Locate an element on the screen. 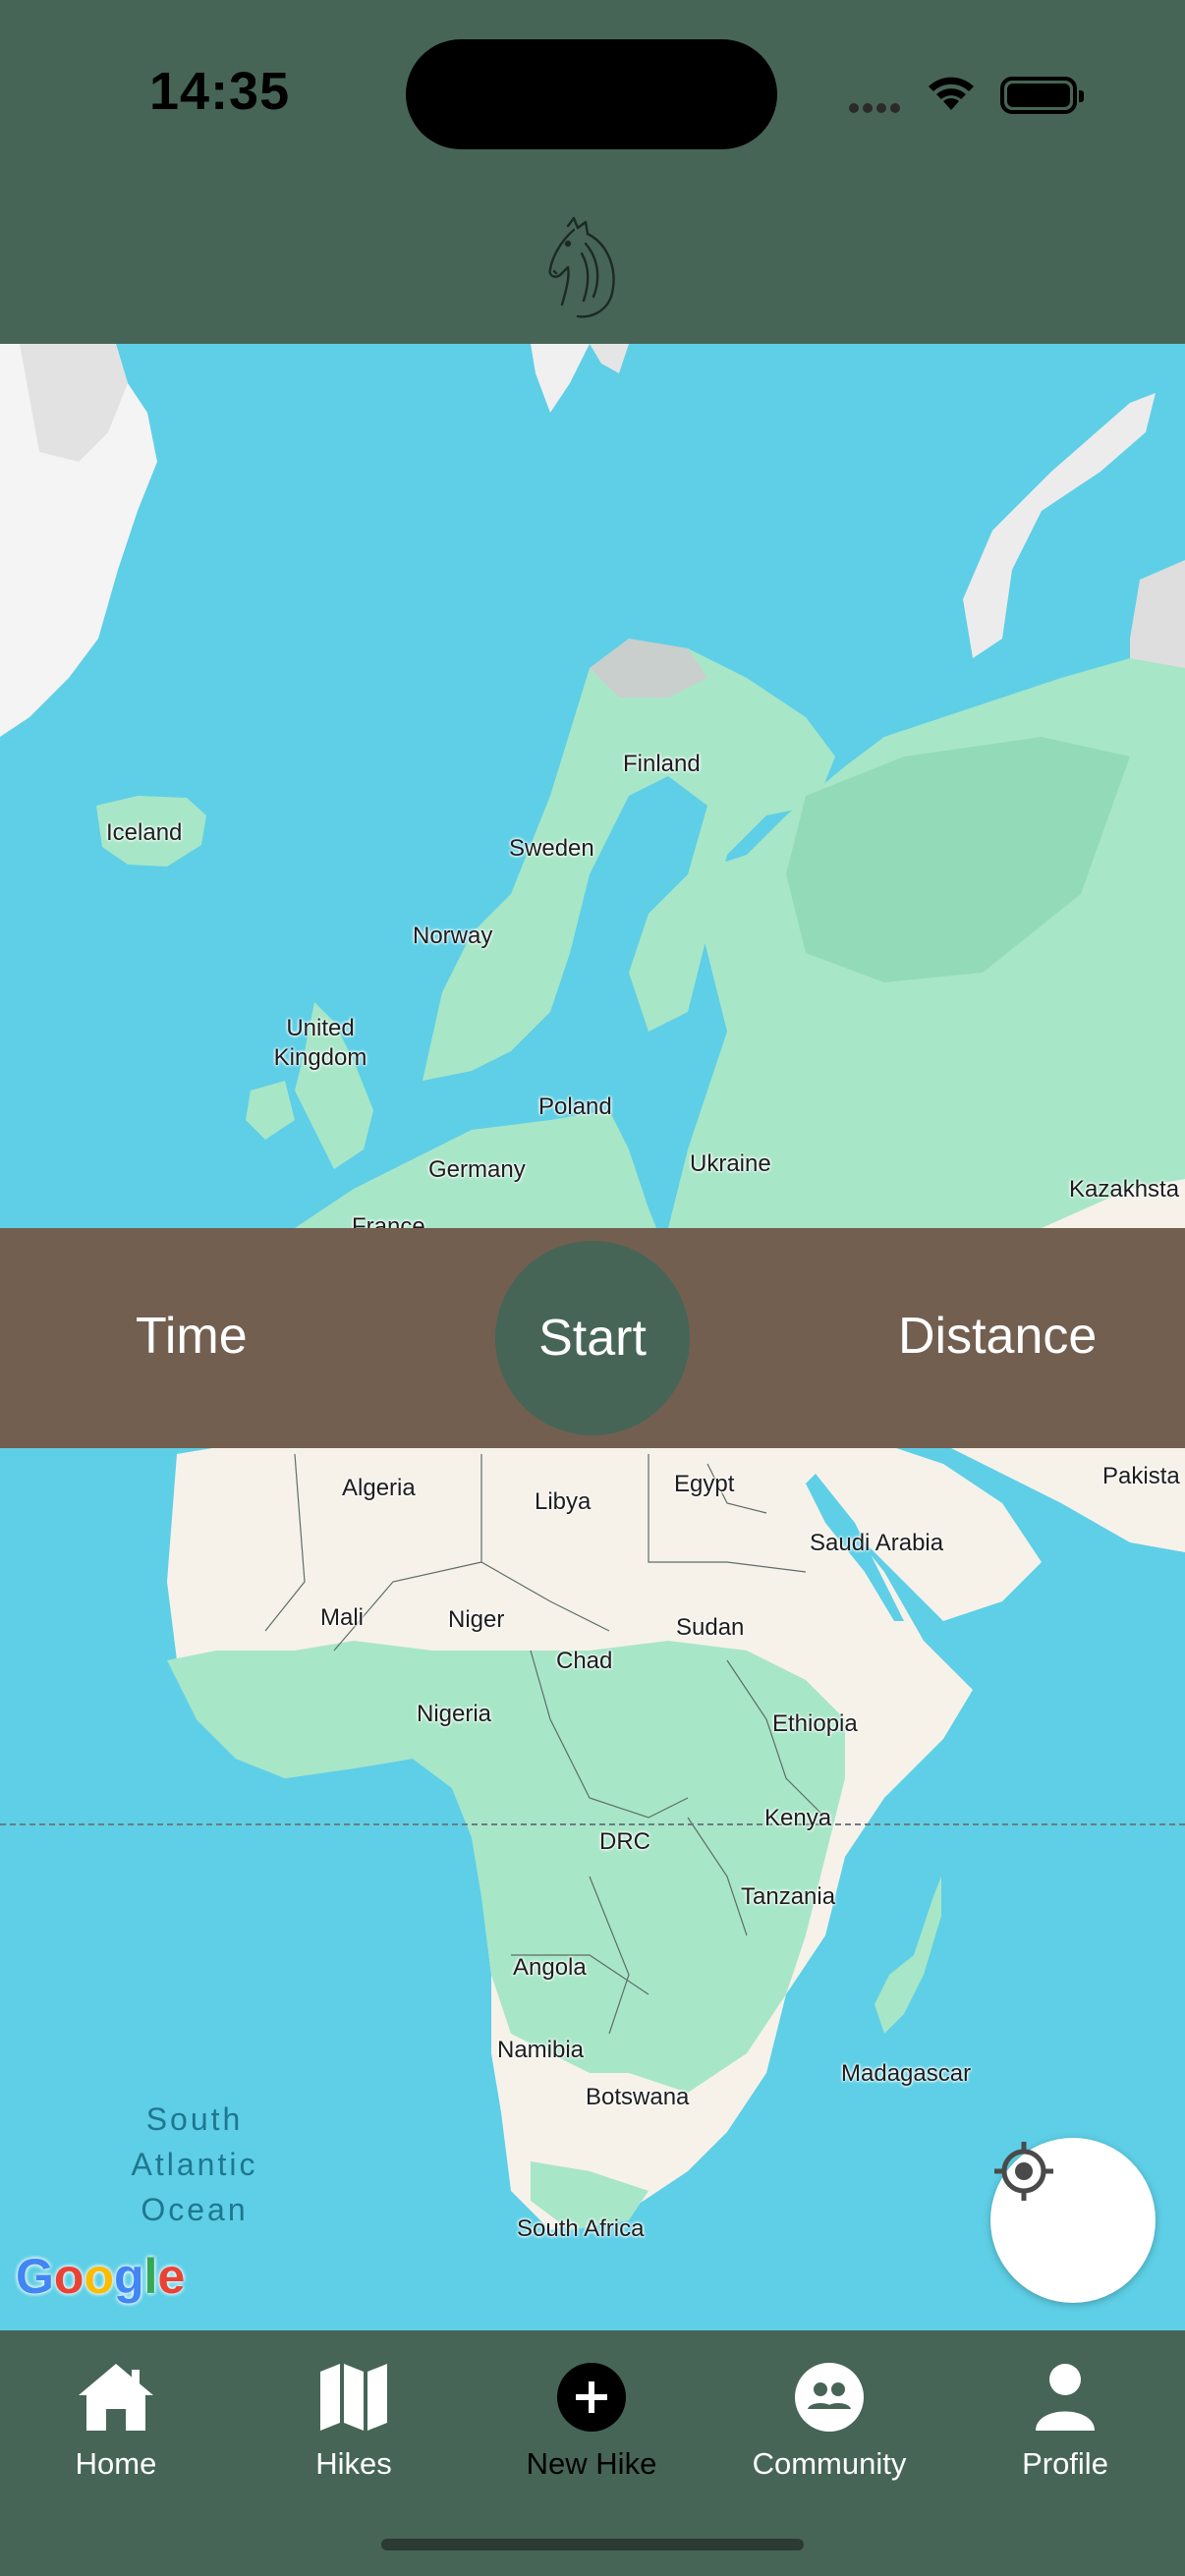 The height and width of the screenshot is (2576, 1185). tab-community: Community is located at coordinates (829, 2415).